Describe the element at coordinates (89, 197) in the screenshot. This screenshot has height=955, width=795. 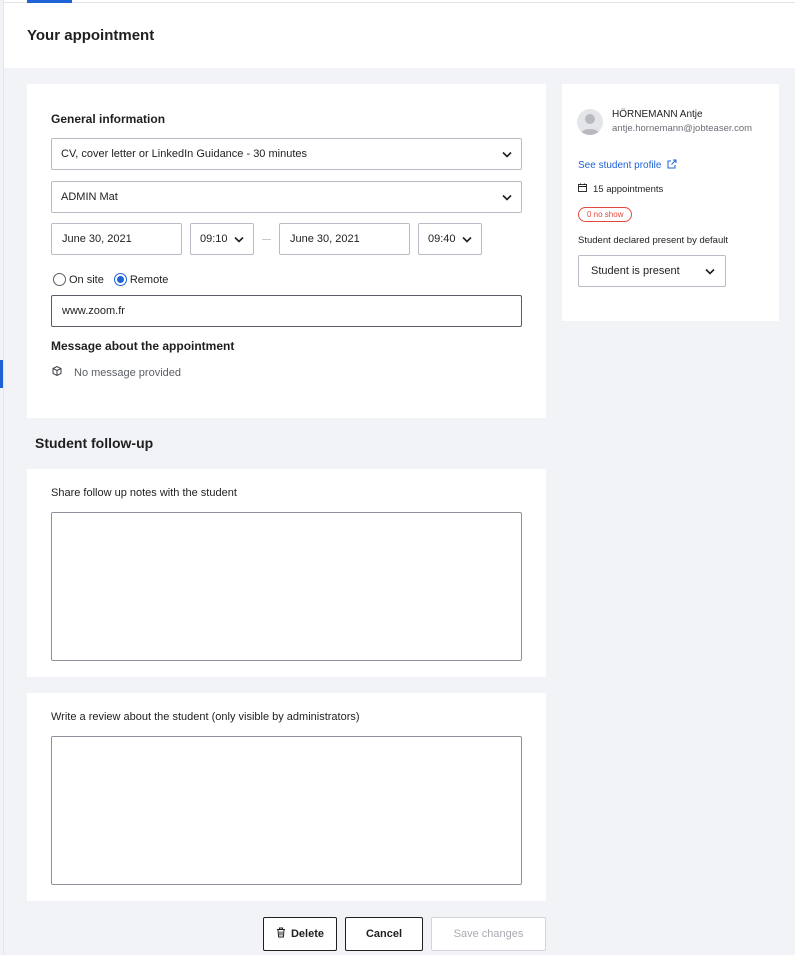
I see `advisor-select-value: ADMIN Mat` at that location.